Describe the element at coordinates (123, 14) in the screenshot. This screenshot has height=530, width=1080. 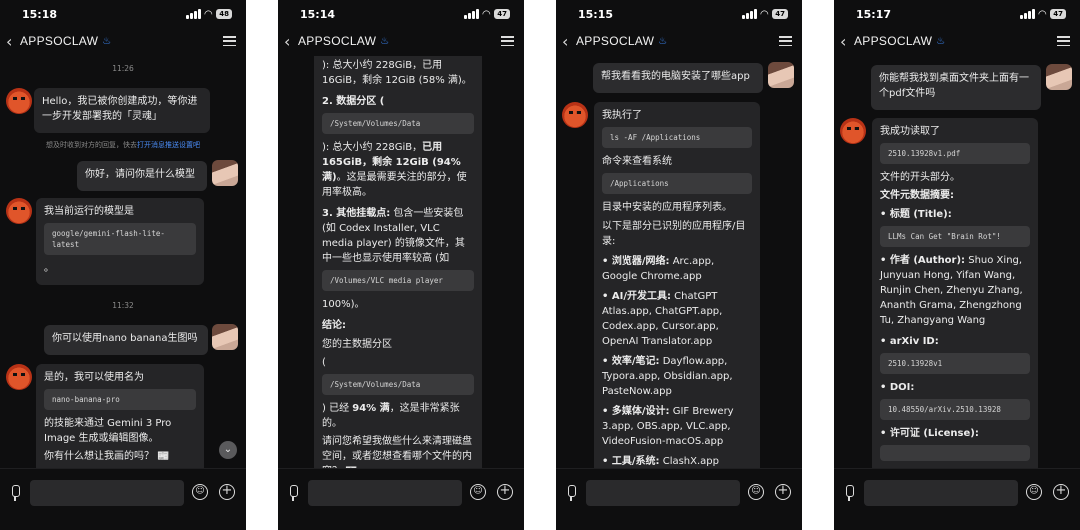
I see `status-bar: 15:18 ◠ 48` at that location.